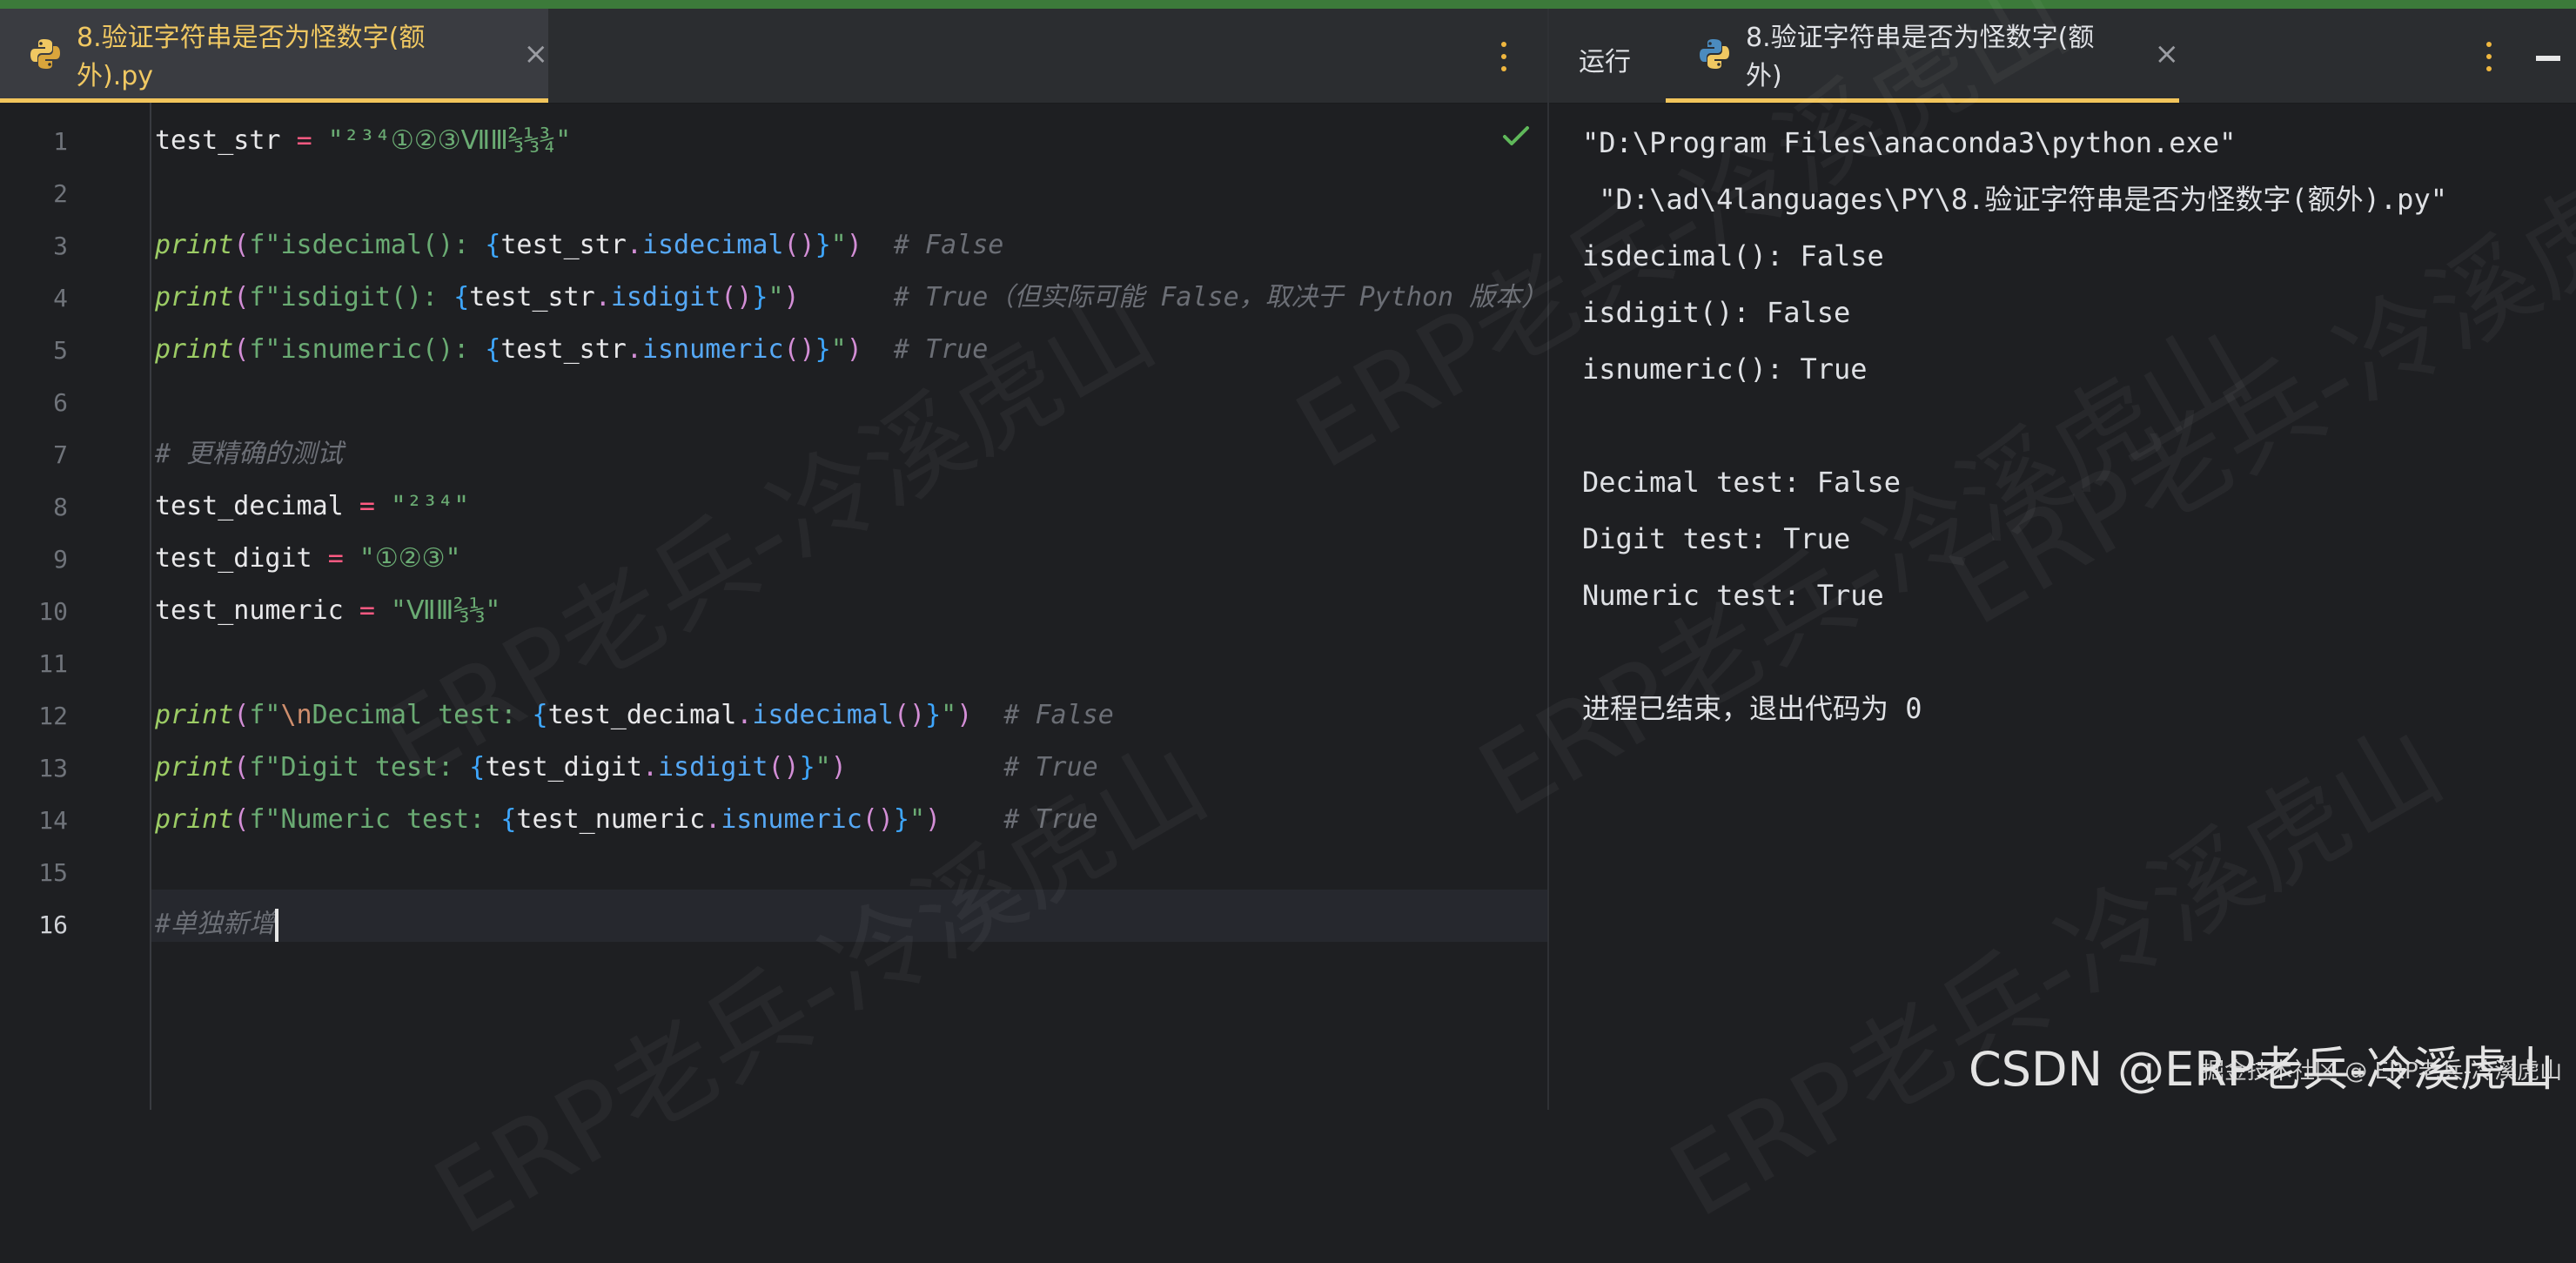 Image resolution: width=2576 pixels, height=1263 pixels. I want to click on run-more-icon, so click(2488, 56).